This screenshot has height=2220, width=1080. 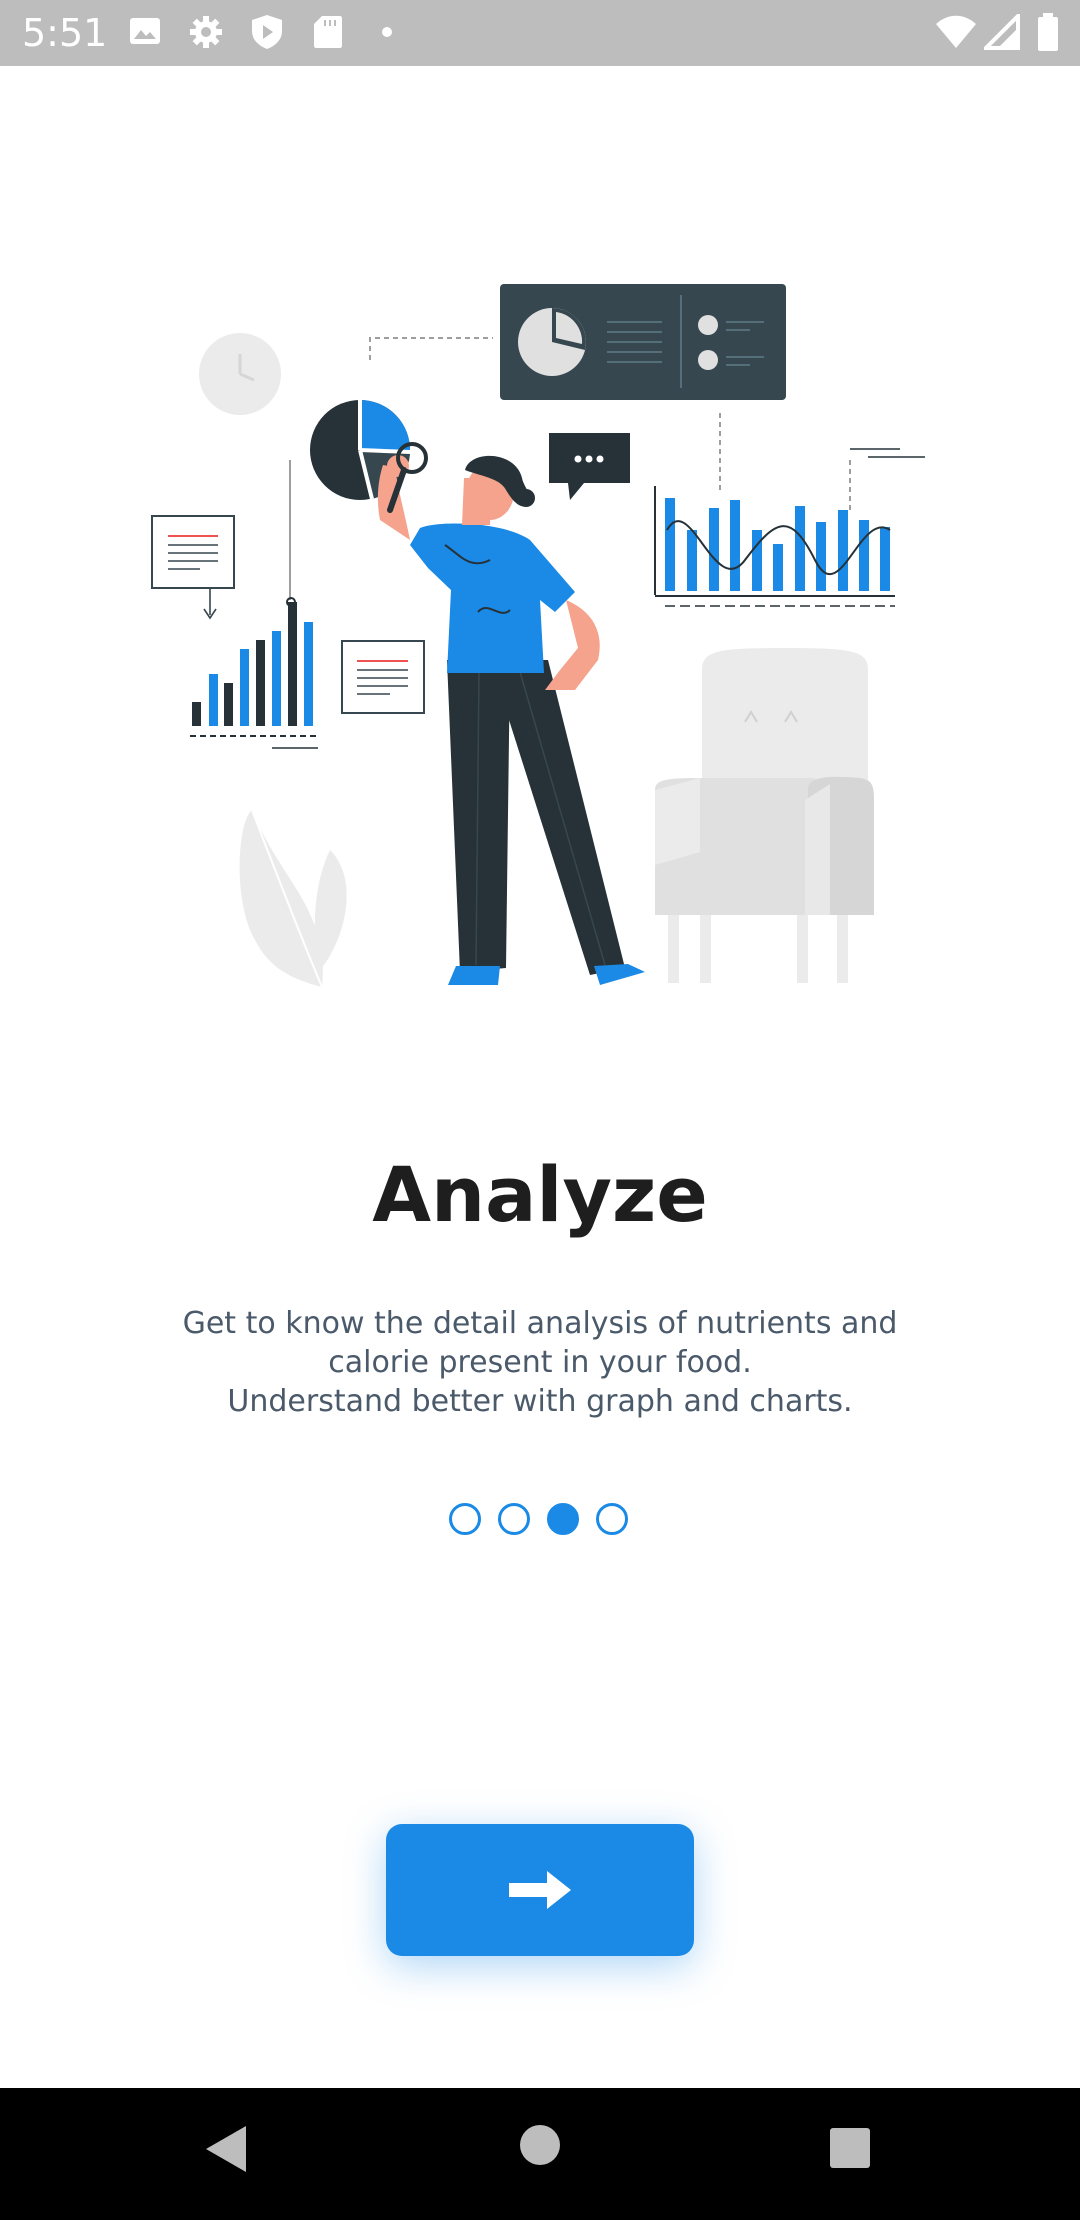 I want to click on image-icon, so click(x=145, y=31).